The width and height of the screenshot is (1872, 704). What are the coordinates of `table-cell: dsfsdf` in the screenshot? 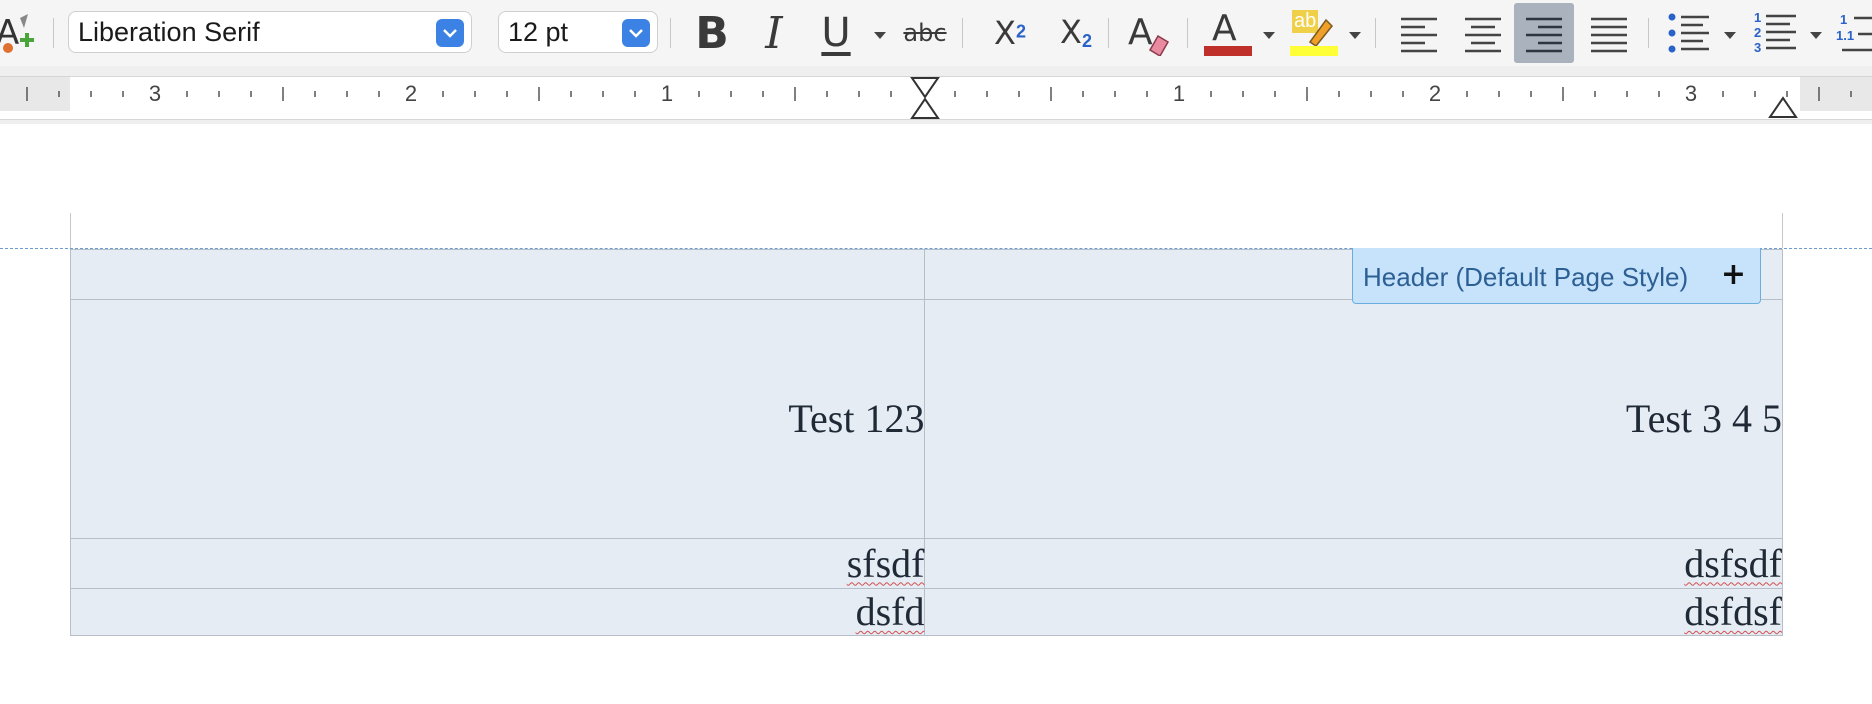 It's located at (1353, 563).